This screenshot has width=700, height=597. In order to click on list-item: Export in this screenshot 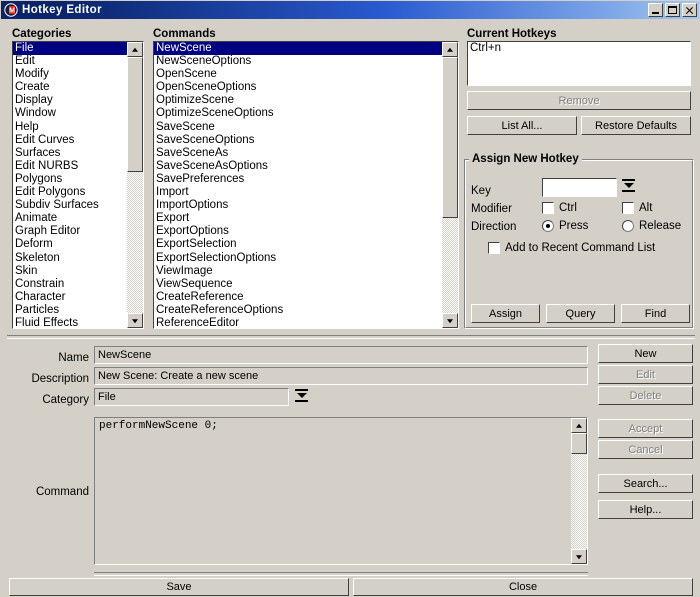, I will do `click(298, 218)`.